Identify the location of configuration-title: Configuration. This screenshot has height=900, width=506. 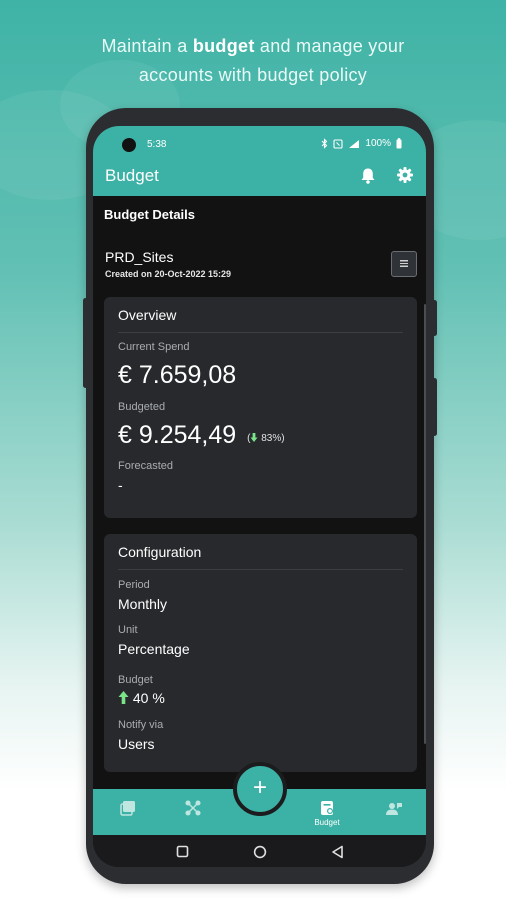
(160, 552).